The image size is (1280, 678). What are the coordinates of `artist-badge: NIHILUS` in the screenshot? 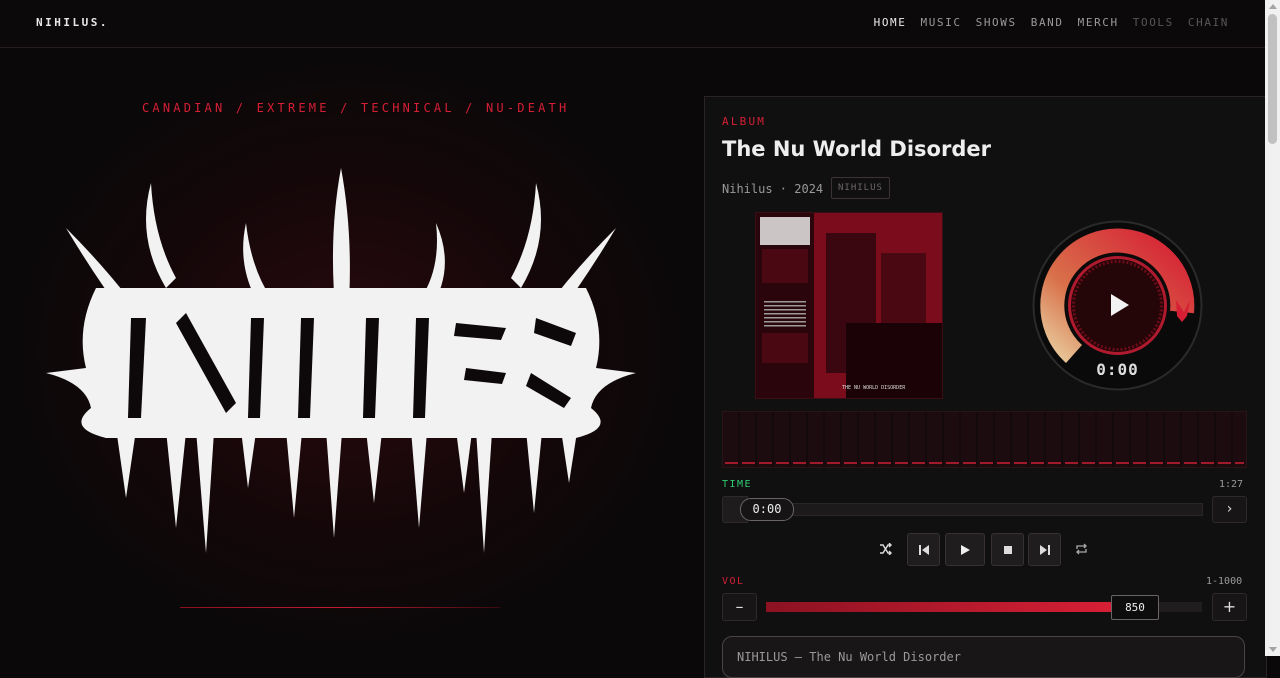 It's located at (860, 188).